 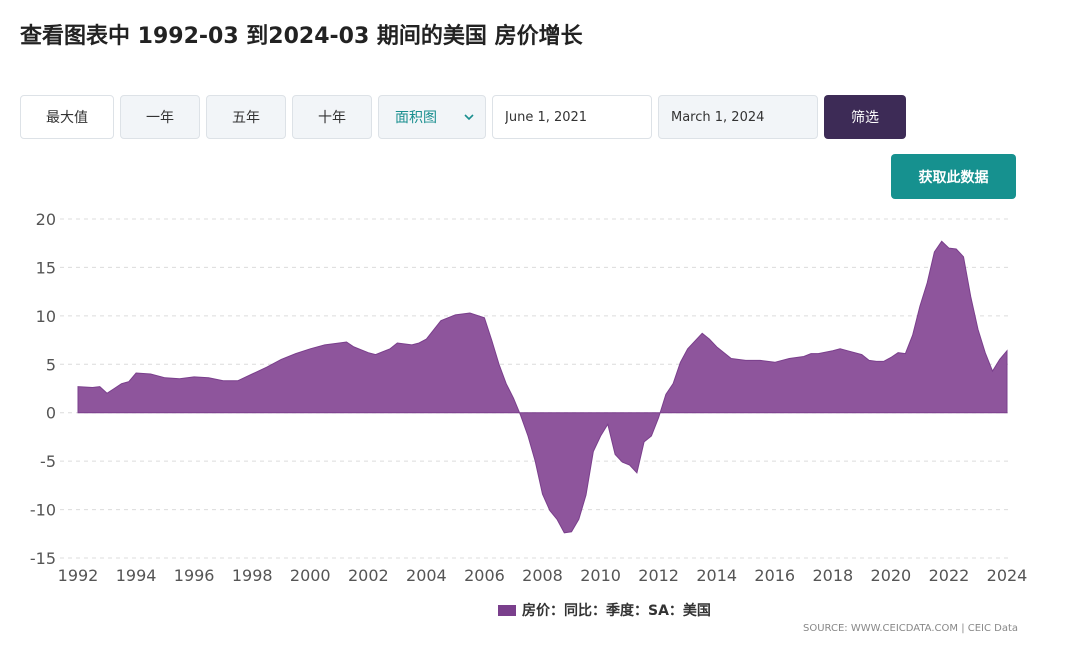 I want to click on y-tick-label: -5, so click(x=48, y=461).